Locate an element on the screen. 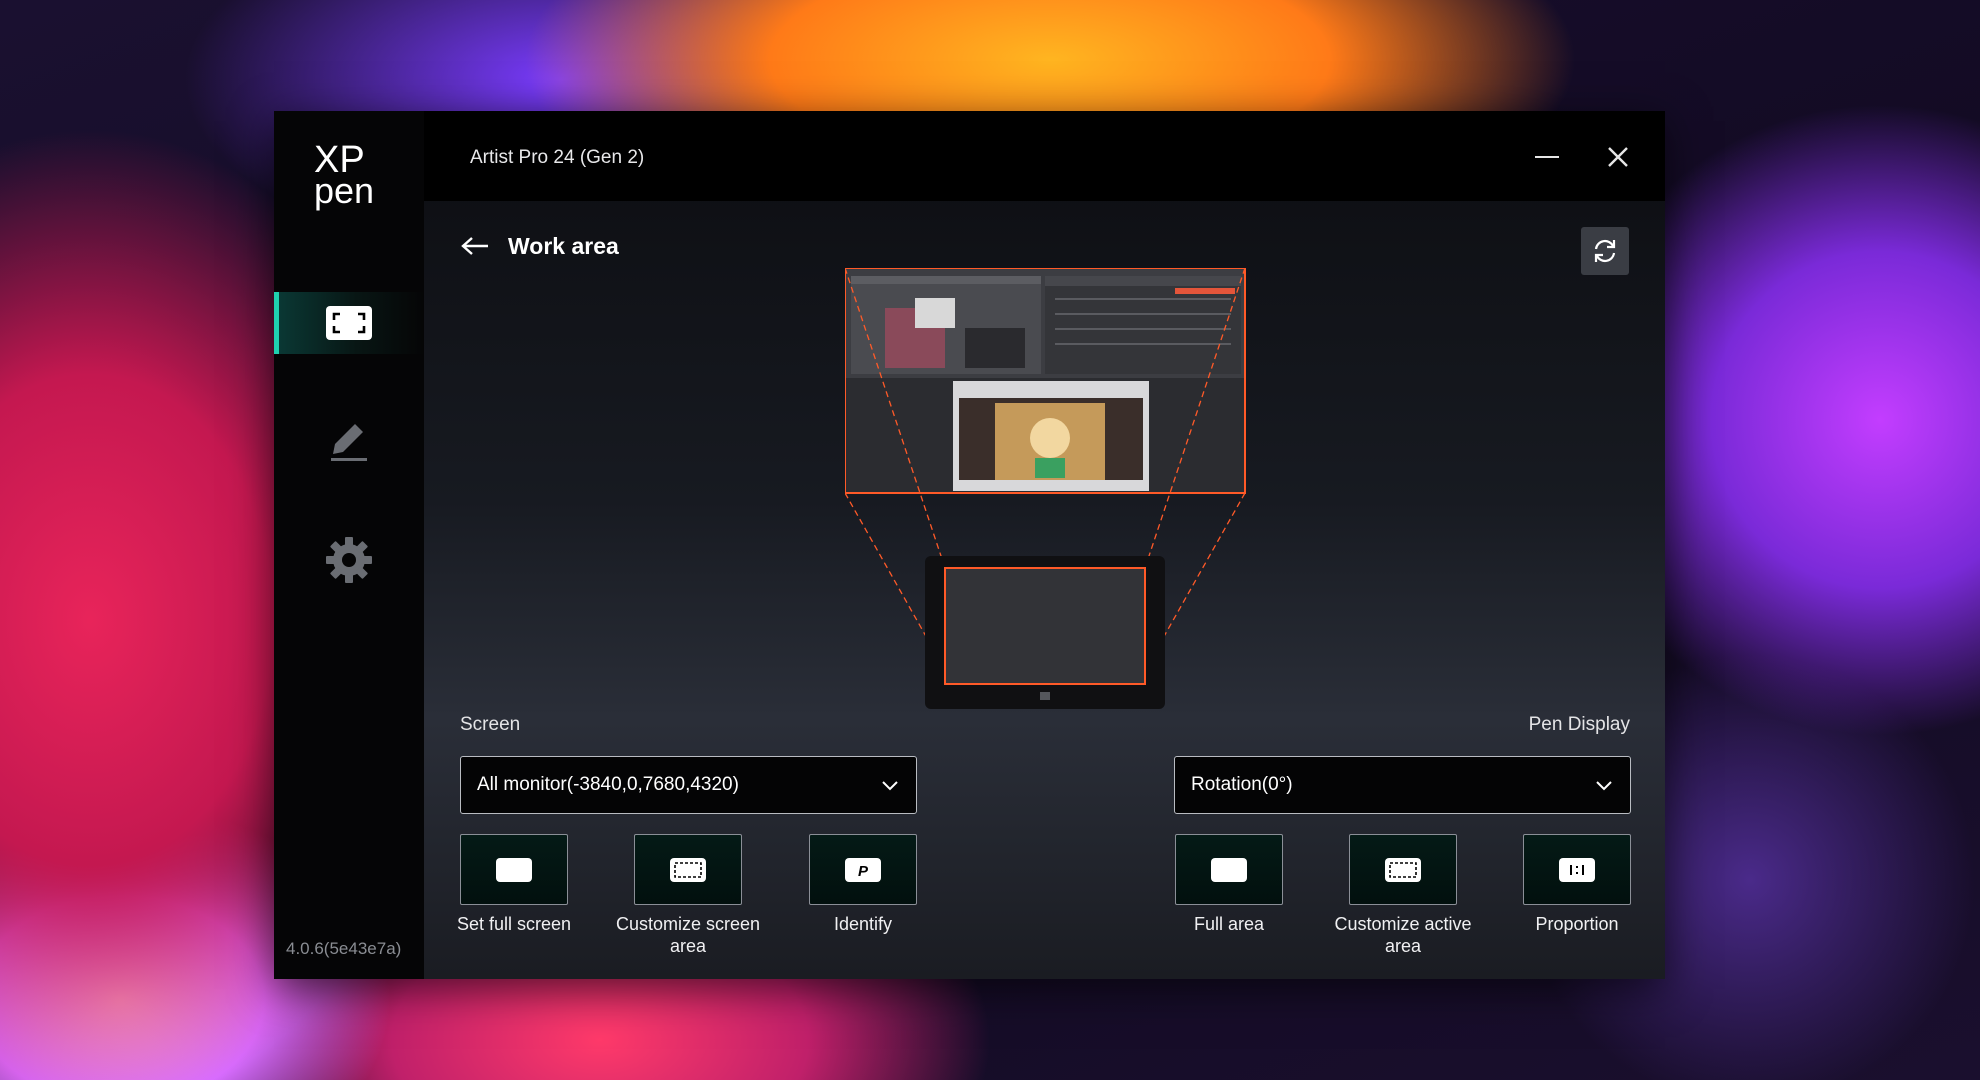 The width and height of the screenshot is (1980, 1080). set-full-screen-button is located at coordinates (514, 869).